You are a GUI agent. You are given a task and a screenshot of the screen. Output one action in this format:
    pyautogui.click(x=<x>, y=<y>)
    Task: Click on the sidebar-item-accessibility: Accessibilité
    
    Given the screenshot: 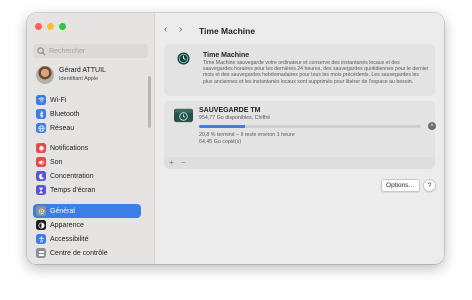 What is the action you would take?
    pyautogui.click(x=87, y=239)
    